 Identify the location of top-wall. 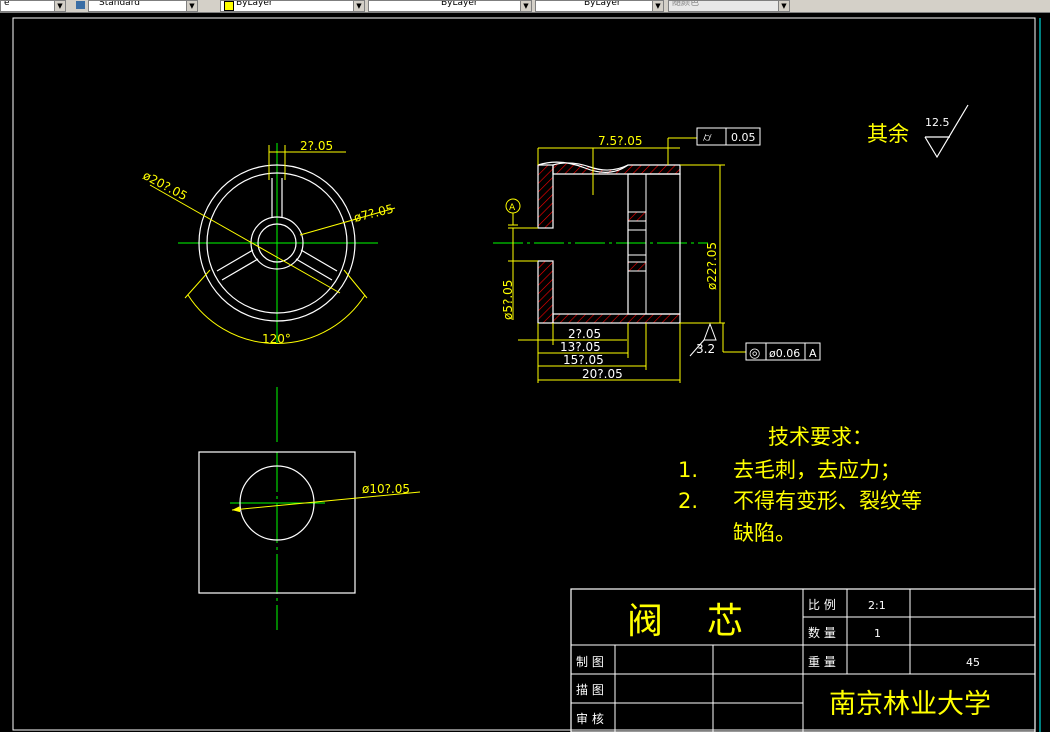
(616, 168).